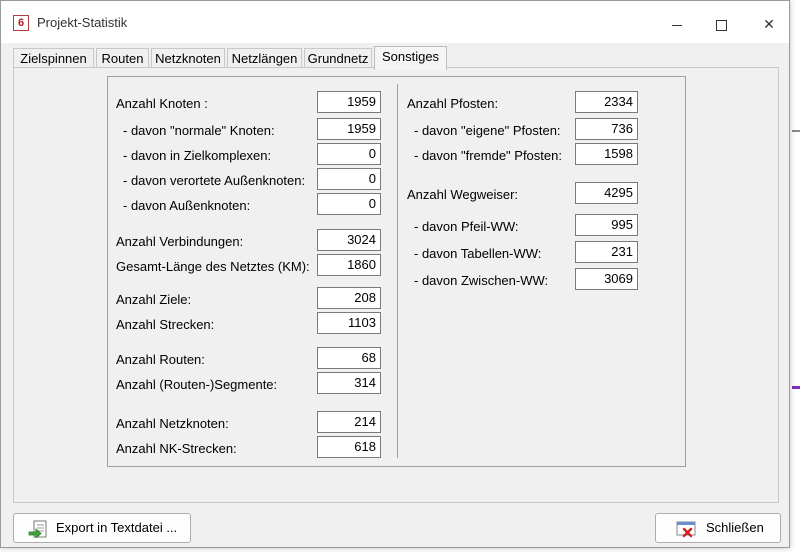 The image size is (800, 552). Describe the element at coordinates (349, 298) in the screenshot. I see `value-ziele: 208` at that location.